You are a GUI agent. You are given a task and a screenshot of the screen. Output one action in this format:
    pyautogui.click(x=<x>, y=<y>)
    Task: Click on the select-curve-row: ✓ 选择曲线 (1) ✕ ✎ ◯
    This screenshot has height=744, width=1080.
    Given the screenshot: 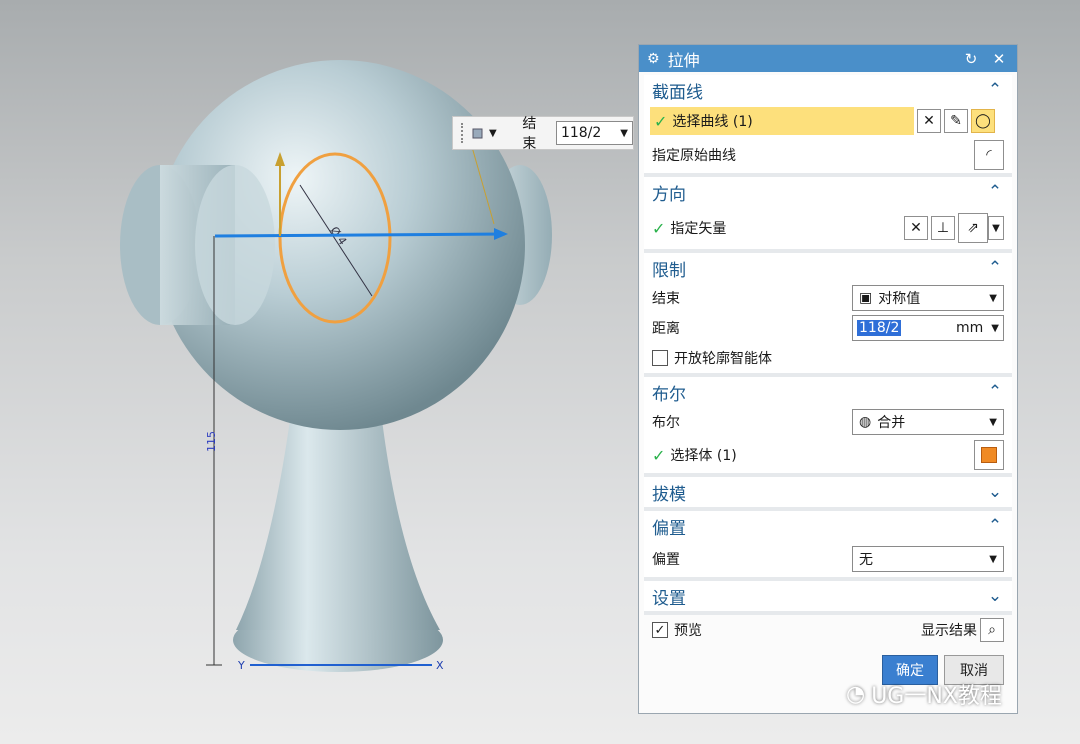 What is the action you would take?
    pyautogui.click(x=828, y=121)
    